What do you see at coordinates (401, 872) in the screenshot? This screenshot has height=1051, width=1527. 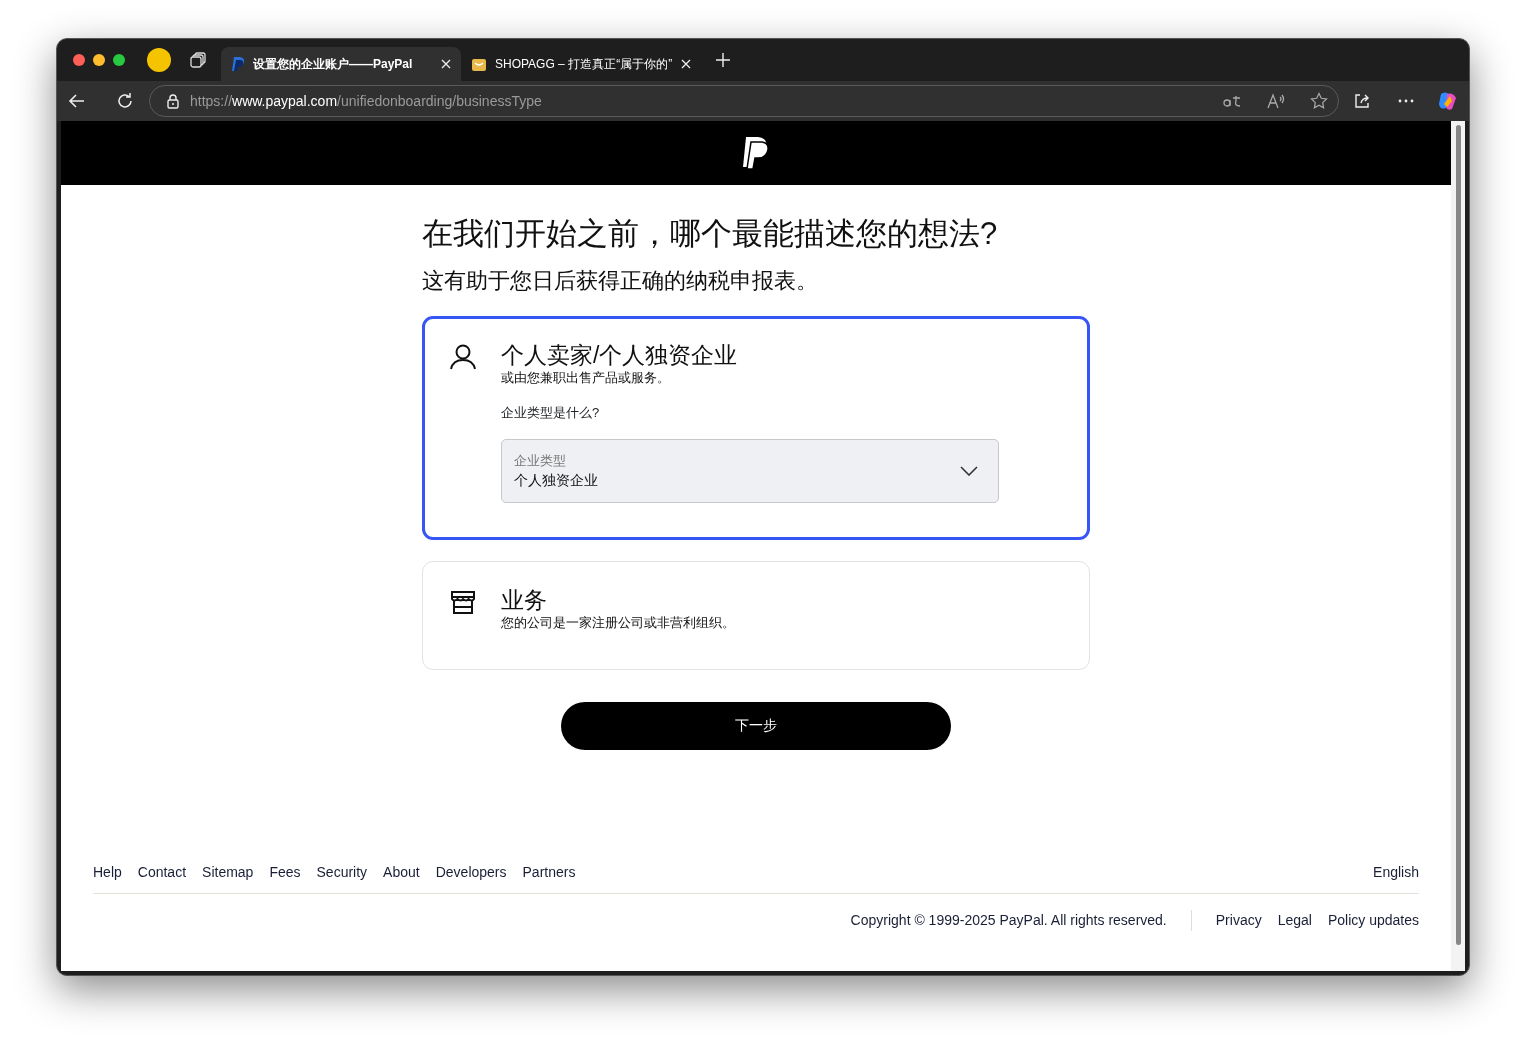 I see `footer-link: About` at bounding box center [401, 872].